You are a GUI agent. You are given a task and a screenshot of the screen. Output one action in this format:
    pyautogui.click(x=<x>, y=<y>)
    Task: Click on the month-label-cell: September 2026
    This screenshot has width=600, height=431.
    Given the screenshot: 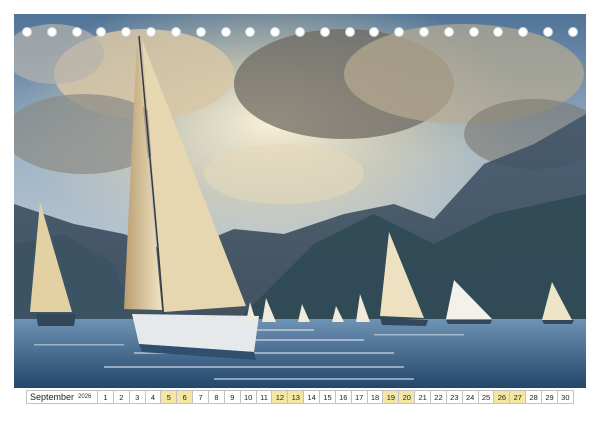 What is the action you would take?
    pyautogui.click(x=62, y=397)
    